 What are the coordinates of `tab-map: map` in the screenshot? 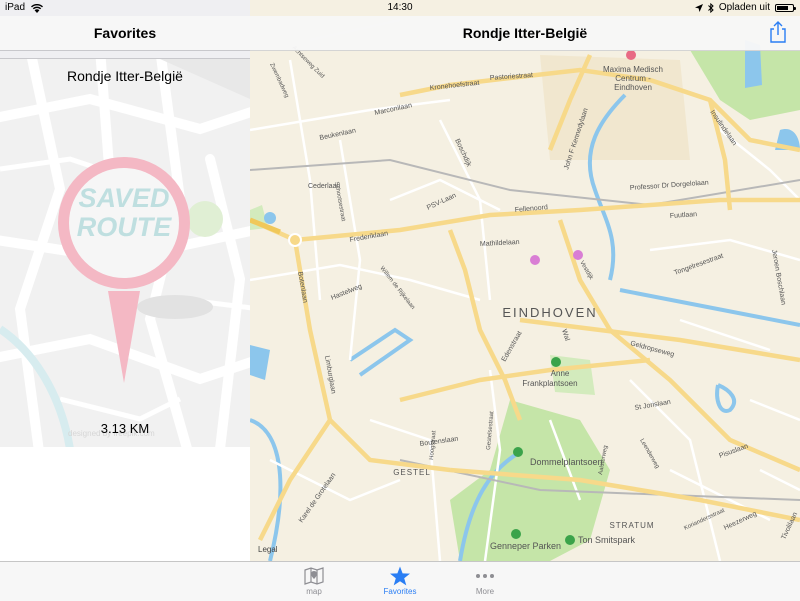 It's located at (314, 581).